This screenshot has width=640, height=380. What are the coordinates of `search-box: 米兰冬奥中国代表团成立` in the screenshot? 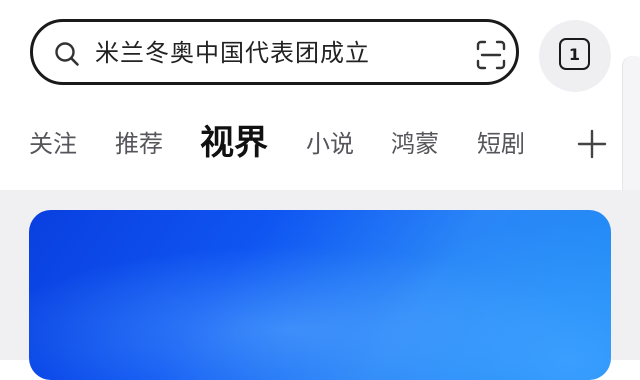 It's located at (274, 52).